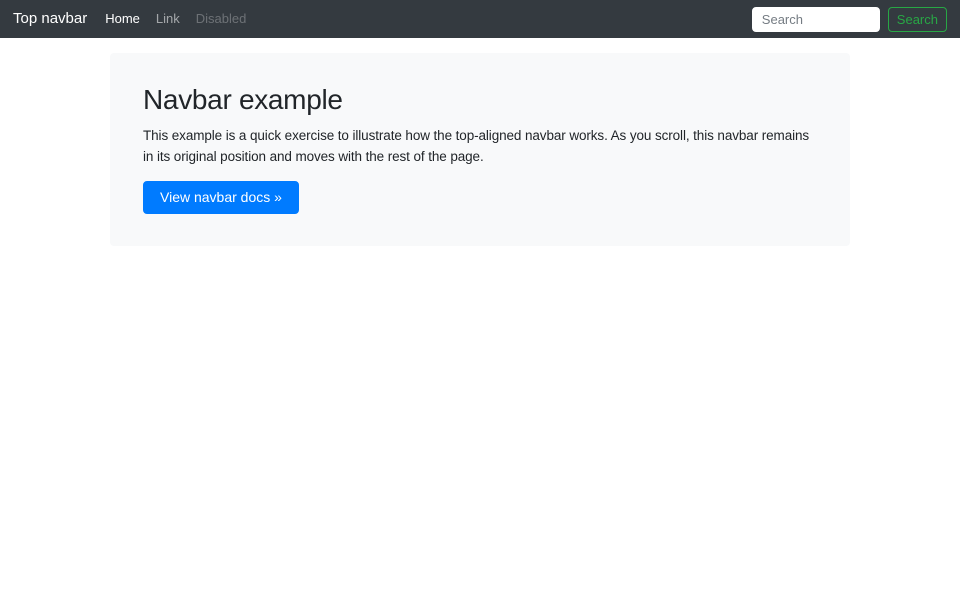  I want to click on nav-link-home: Home, so click(122, 19).